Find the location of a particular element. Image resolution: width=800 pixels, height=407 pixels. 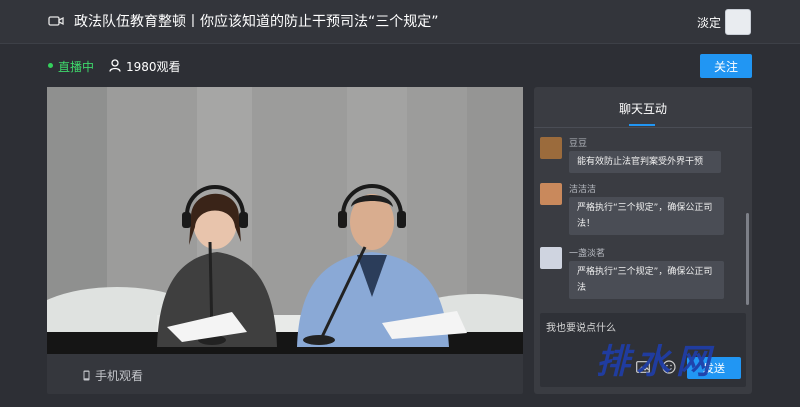

tab-chat: 聊天互动 is located at coordinates (643, 108).